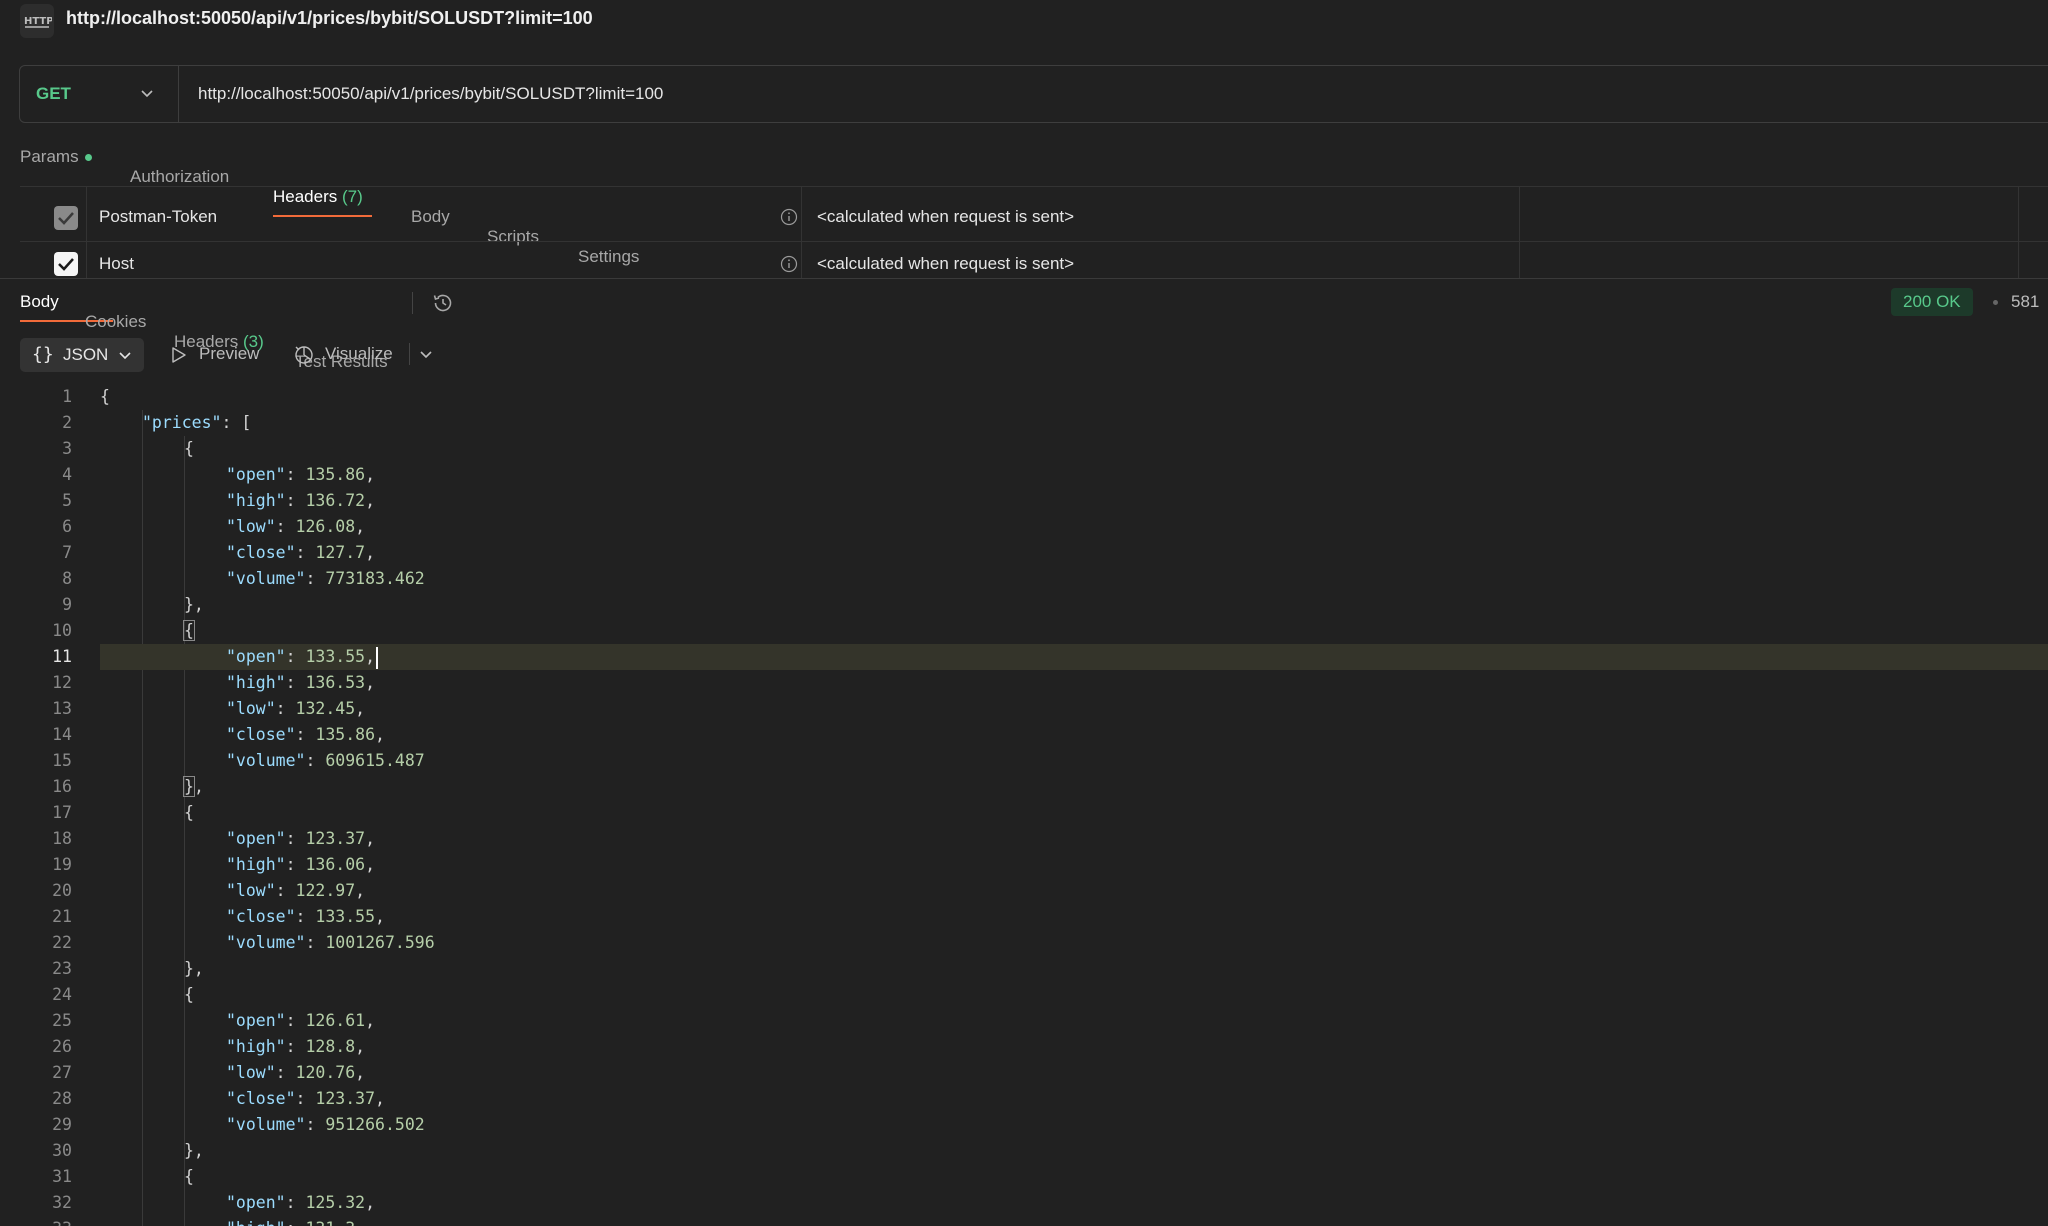 This screenshot has width=2048, height=1226. I want to click on line-number: 19, so click(62, 864).